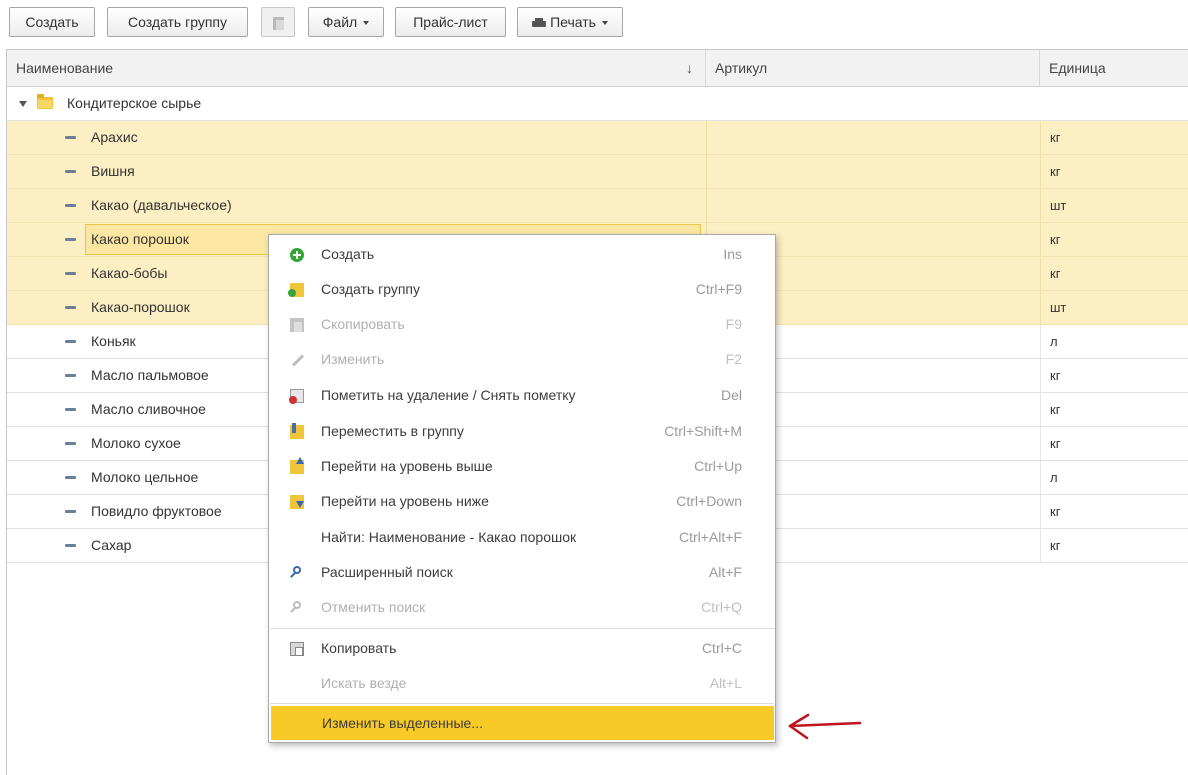 This screenshot has width=1188, height=775. Describe the element at coordinates (140, 307) in the screenshot. I see `item-name: Какао-порошок` at that location.